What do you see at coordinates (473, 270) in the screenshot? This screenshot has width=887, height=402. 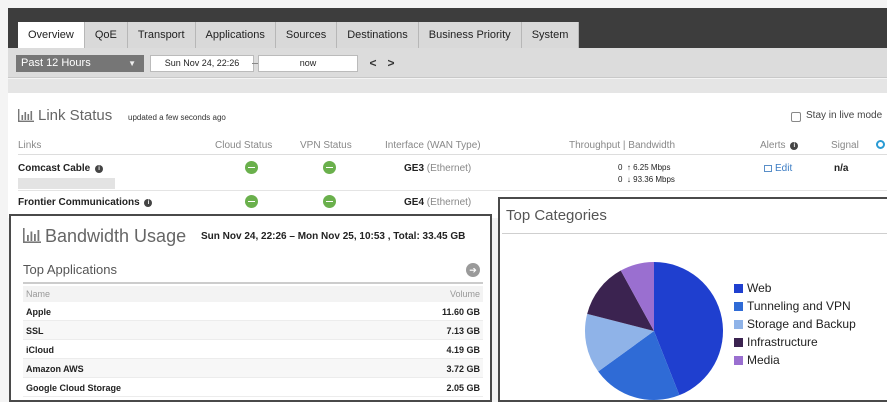 I see `arrow-right-icon: ➔` at bounding box center [473, 270].